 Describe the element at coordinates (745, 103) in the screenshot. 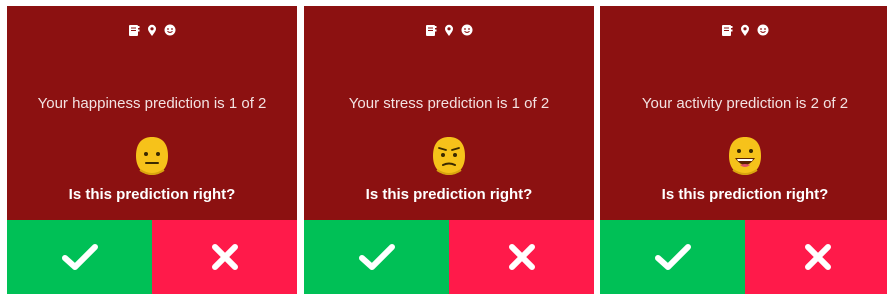

I see `prediction-label: Your activity prediction is 2 of 2` at that location.